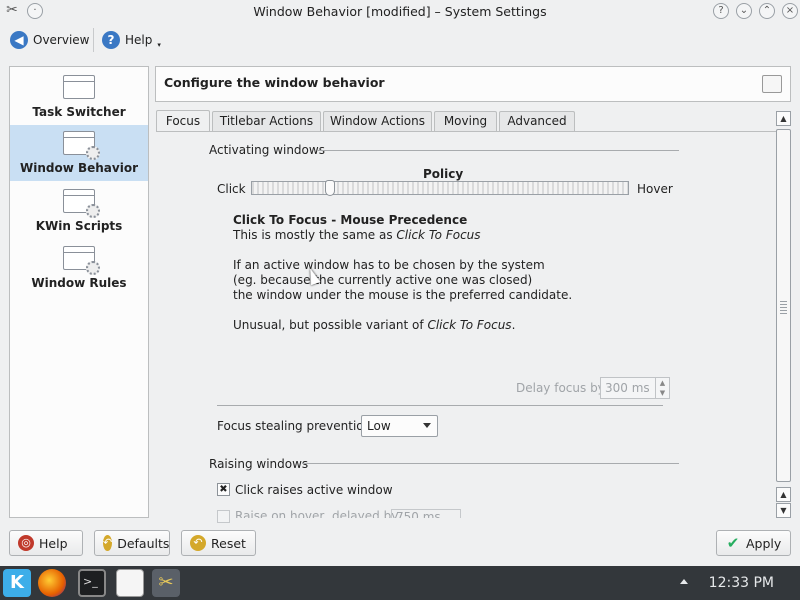  Describe the element at coordinates (130, 583) in the screenshot. I see `text-editor-icon` at that location.